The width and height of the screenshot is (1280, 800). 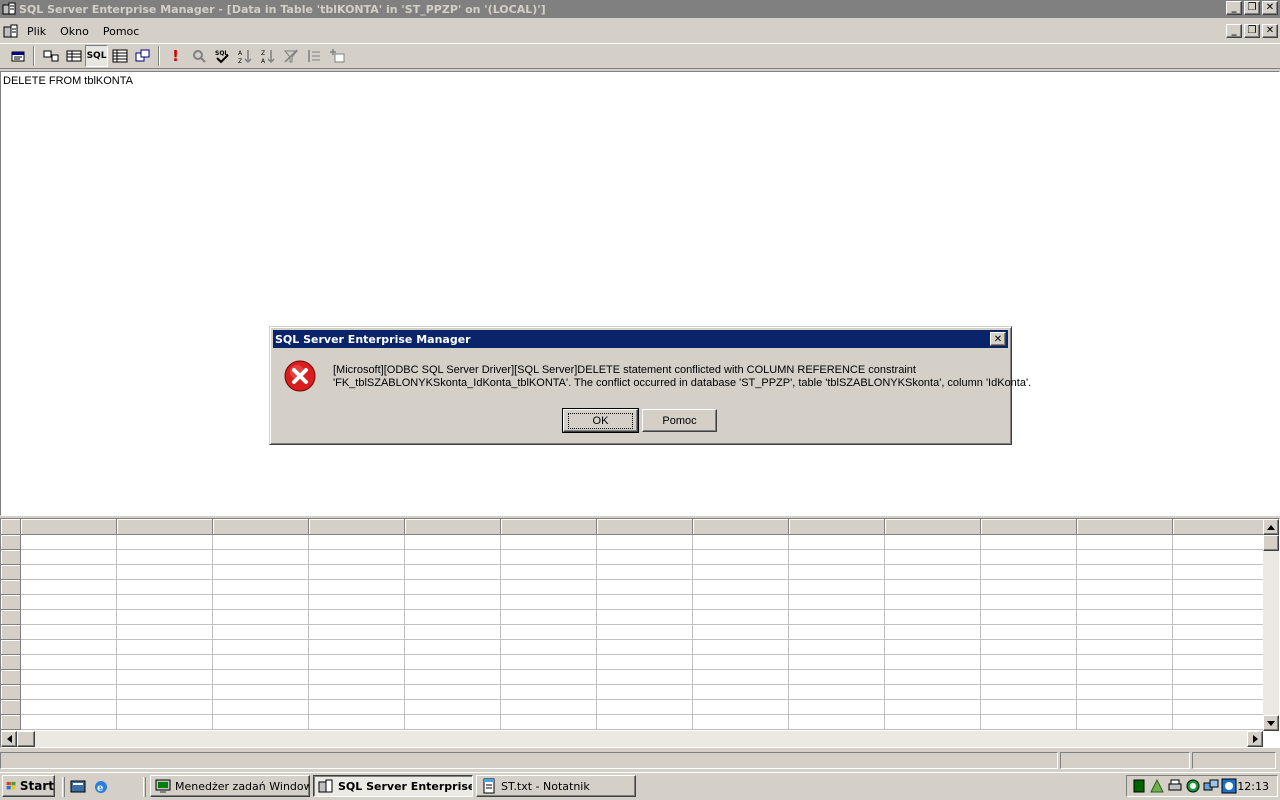 I want to click on sort-ascending-button: AZ, so click(x=244, y=56).